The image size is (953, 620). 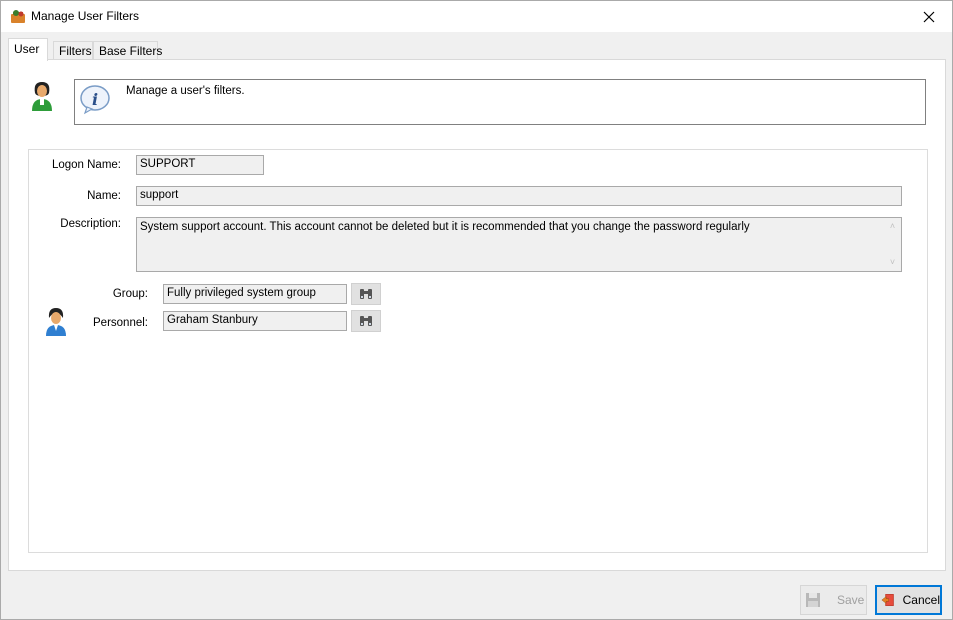 I want to click on user-icon, so click(x=42, y=96).